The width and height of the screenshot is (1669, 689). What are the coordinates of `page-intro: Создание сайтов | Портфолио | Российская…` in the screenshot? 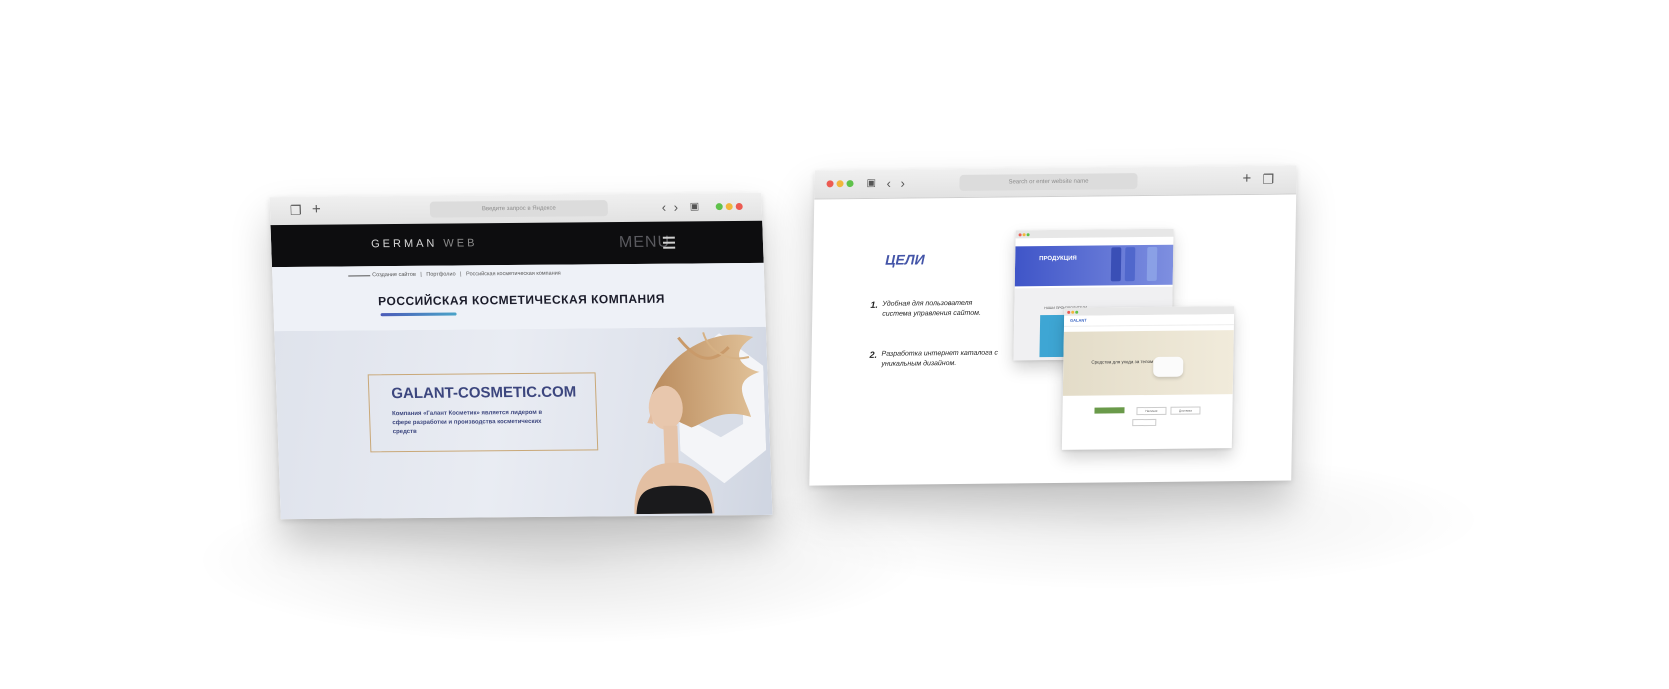 It's located at (518, 297).